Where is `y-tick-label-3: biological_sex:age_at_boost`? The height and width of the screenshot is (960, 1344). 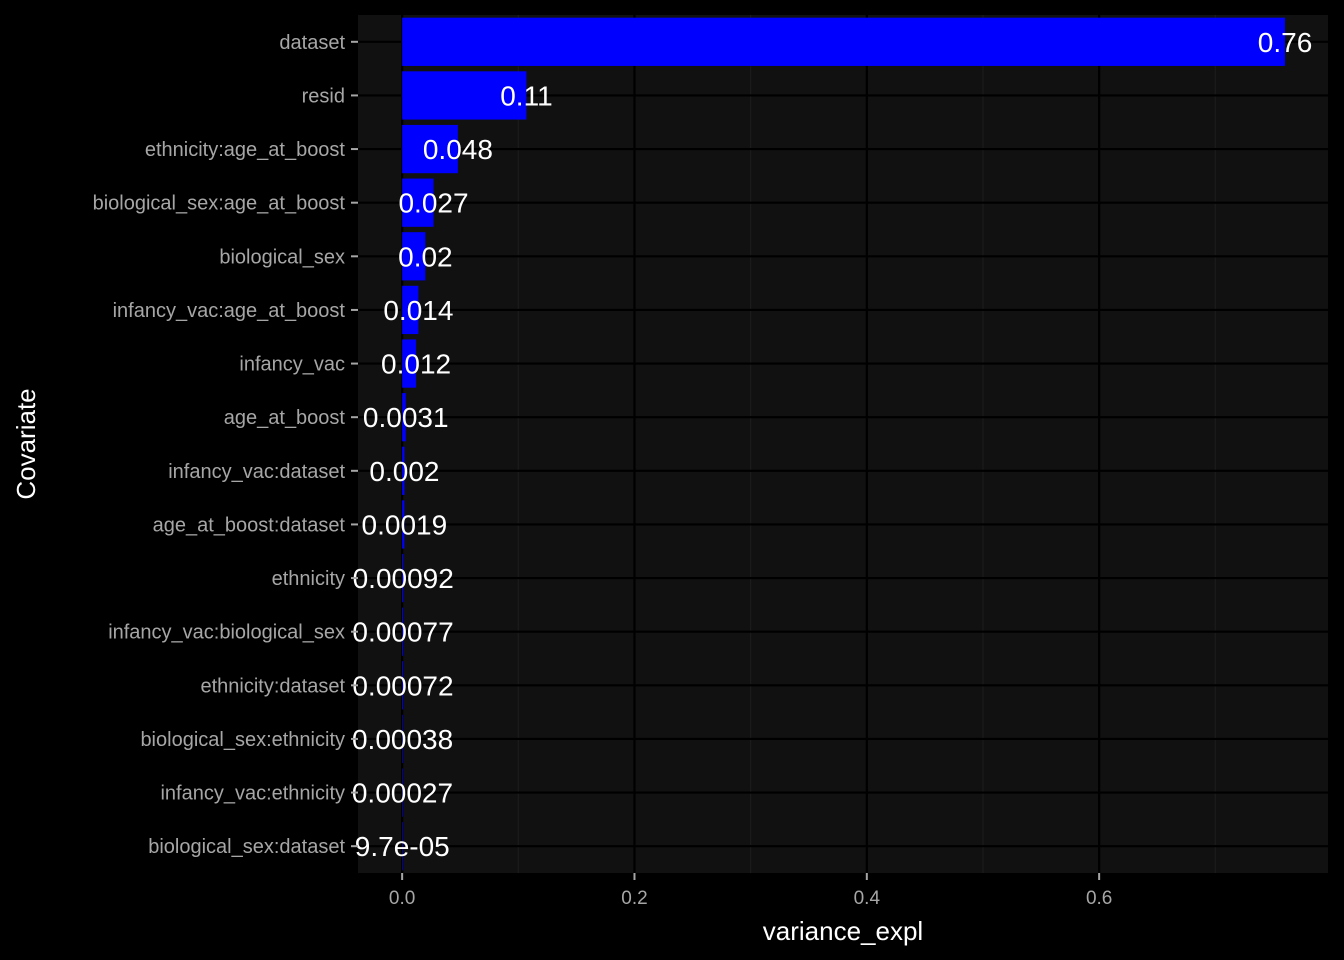
y-tick-label-3: biological_sex:age_at_boost is located at coordinates (219, 204).